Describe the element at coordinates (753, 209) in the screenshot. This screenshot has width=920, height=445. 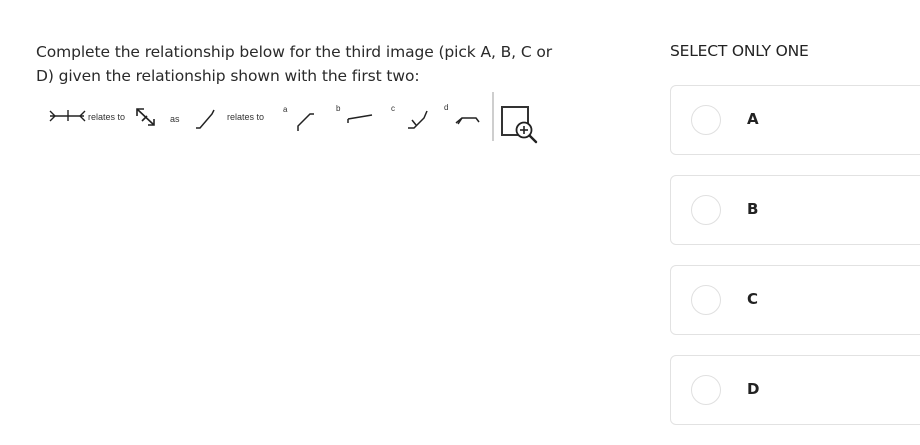
I see `option-label: B` at that location.